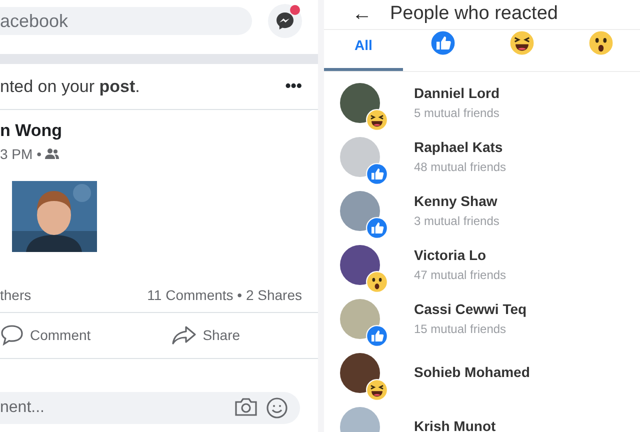 Image resolution: width=640 pixels, height=432 pixels. I want to click on emoji-icon, so click(277, 408).